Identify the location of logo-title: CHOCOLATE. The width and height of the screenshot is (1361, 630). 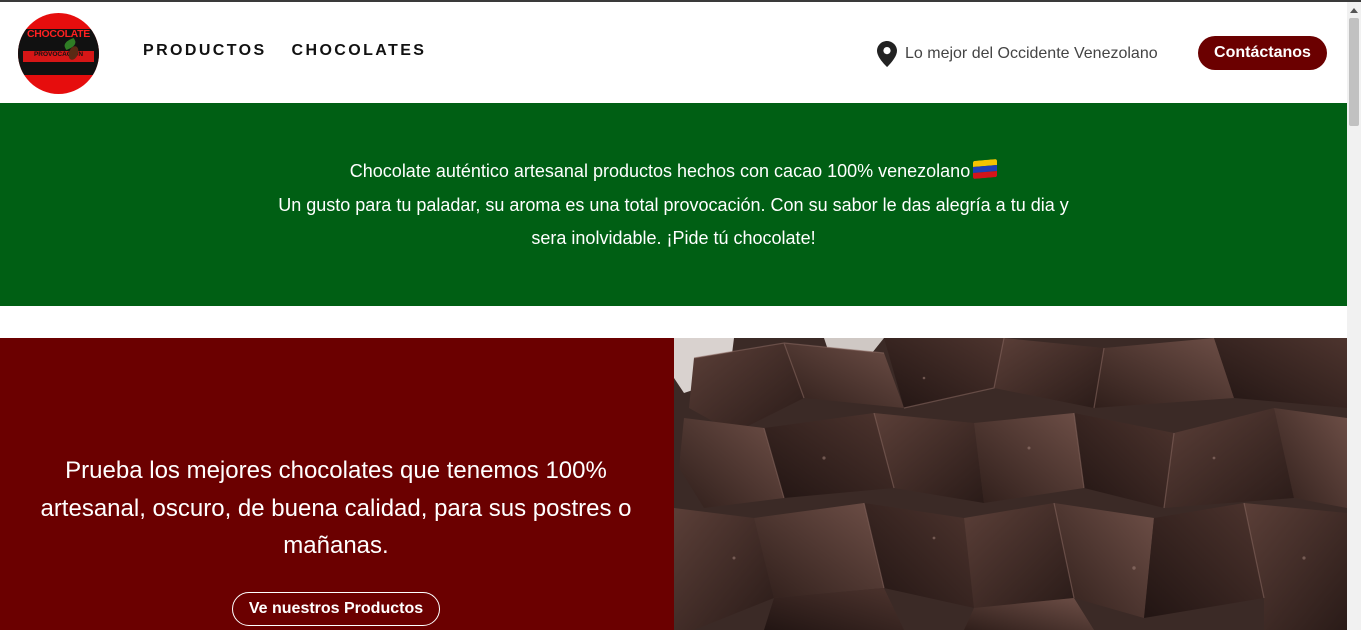
(58, 34).